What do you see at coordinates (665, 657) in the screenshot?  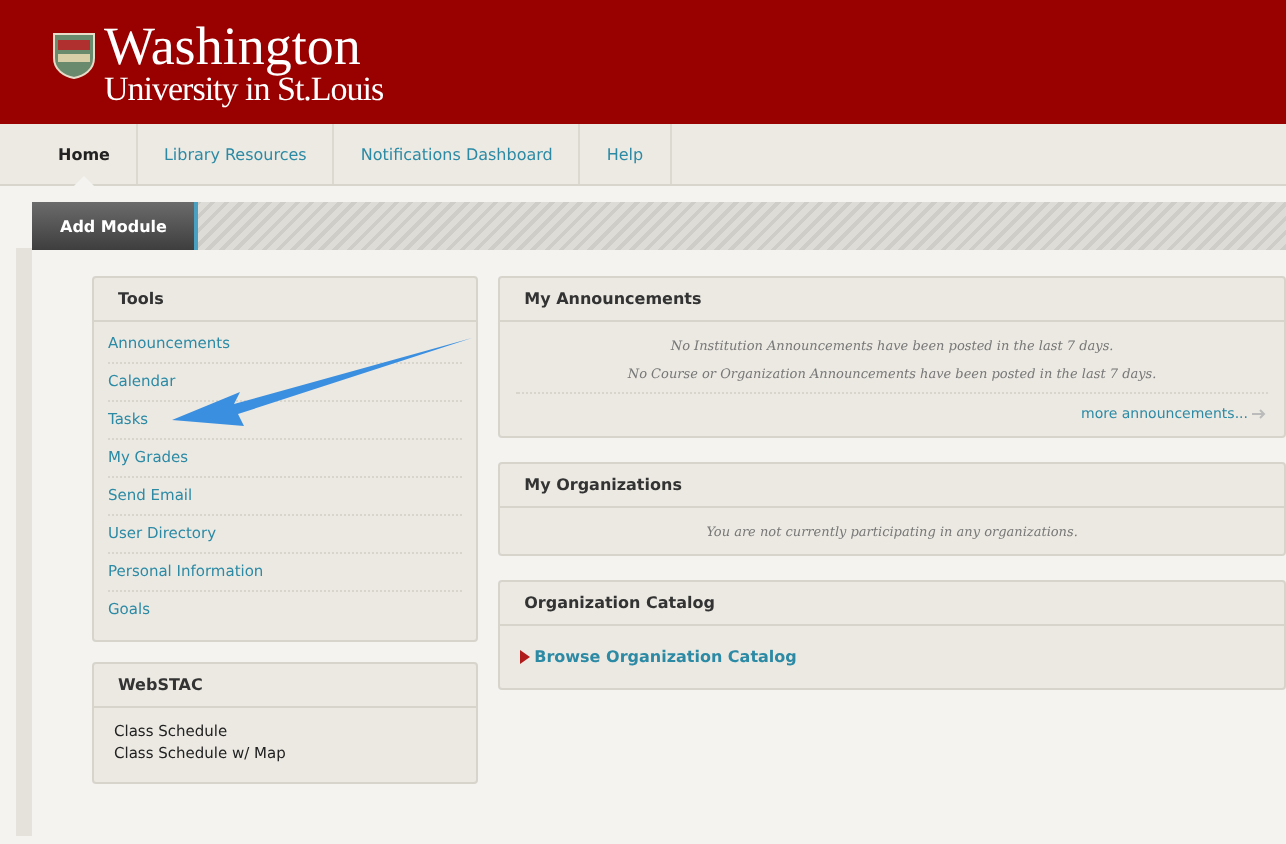 I see `browse-link: Browse Organization Catalog` at bounding box center [665, 657].